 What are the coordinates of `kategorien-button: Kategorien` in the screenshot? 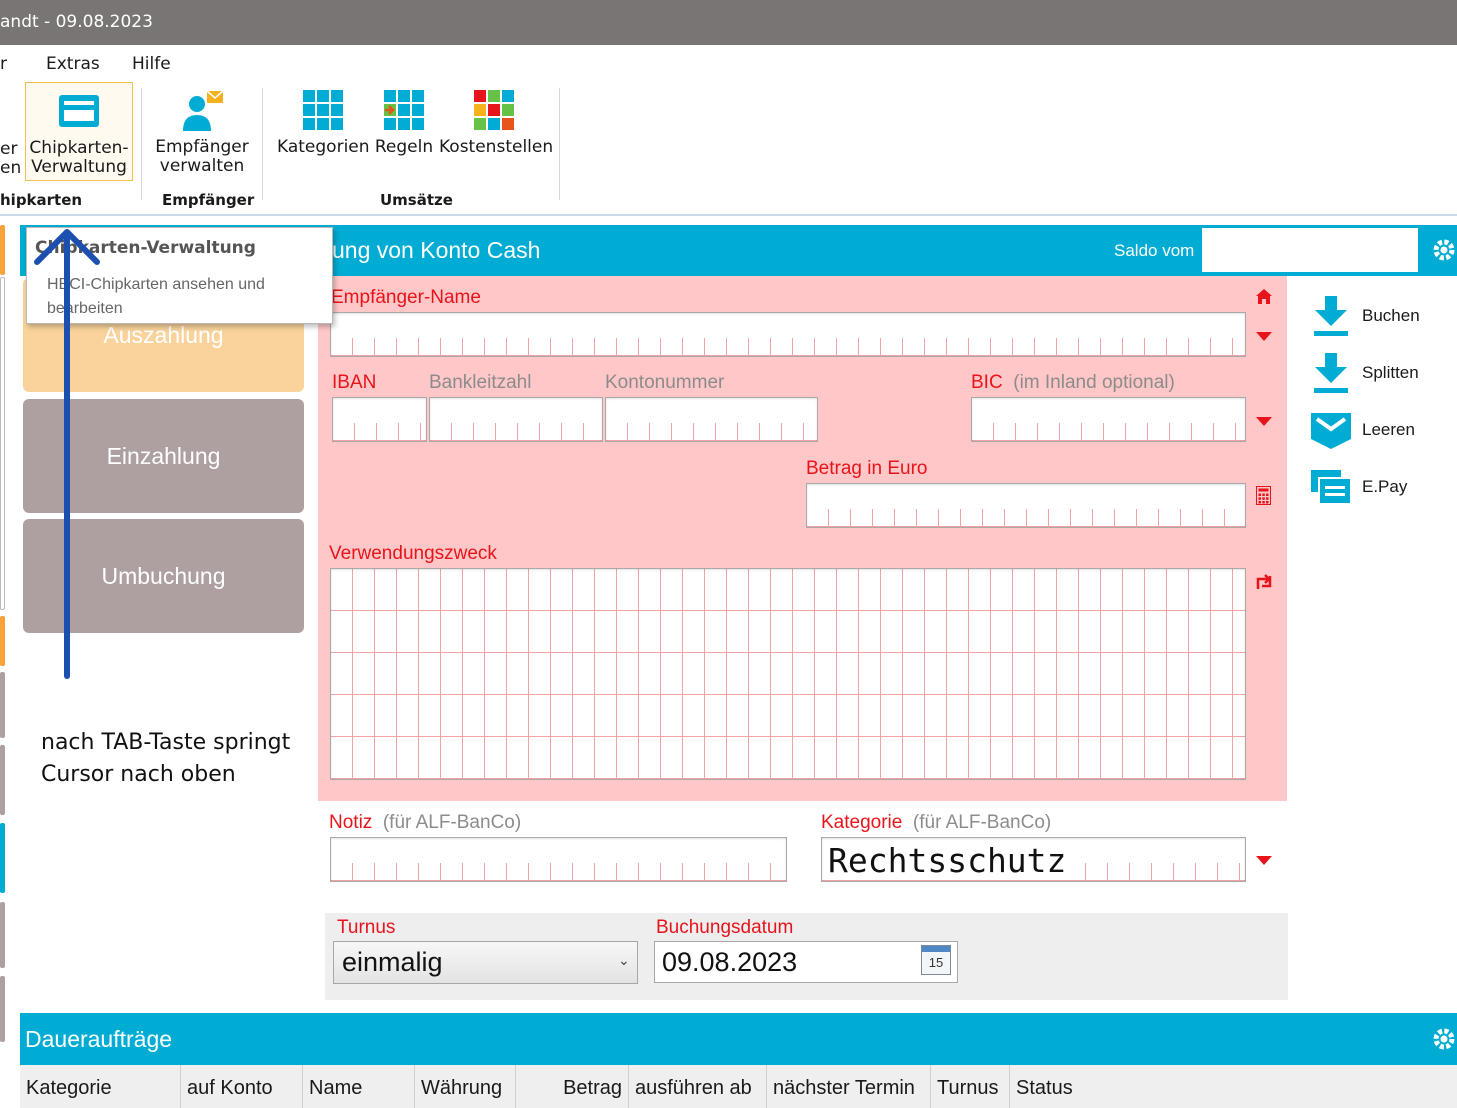 It's located at (323, 131).